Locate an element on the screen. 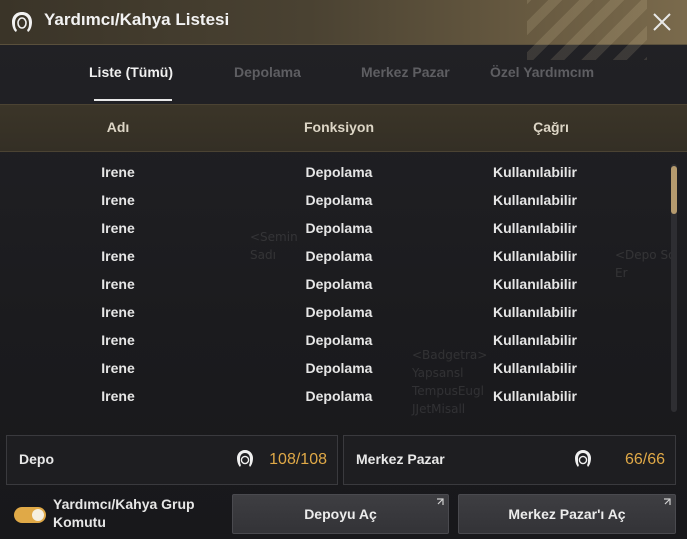 The height and width of the screenshot is (539, 687). open-storage-button-label: Depoyu Aç is located at coordinates (340, 514).